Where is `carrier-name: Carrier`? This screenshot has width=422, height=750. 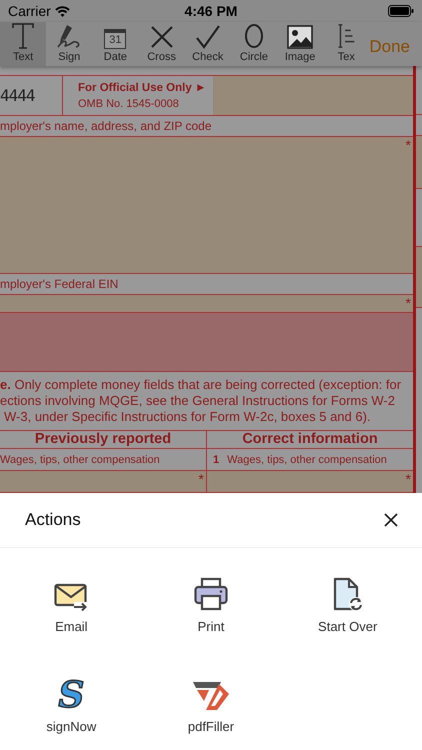 carrier-name: Carrier is located at coordinates (29, 11).